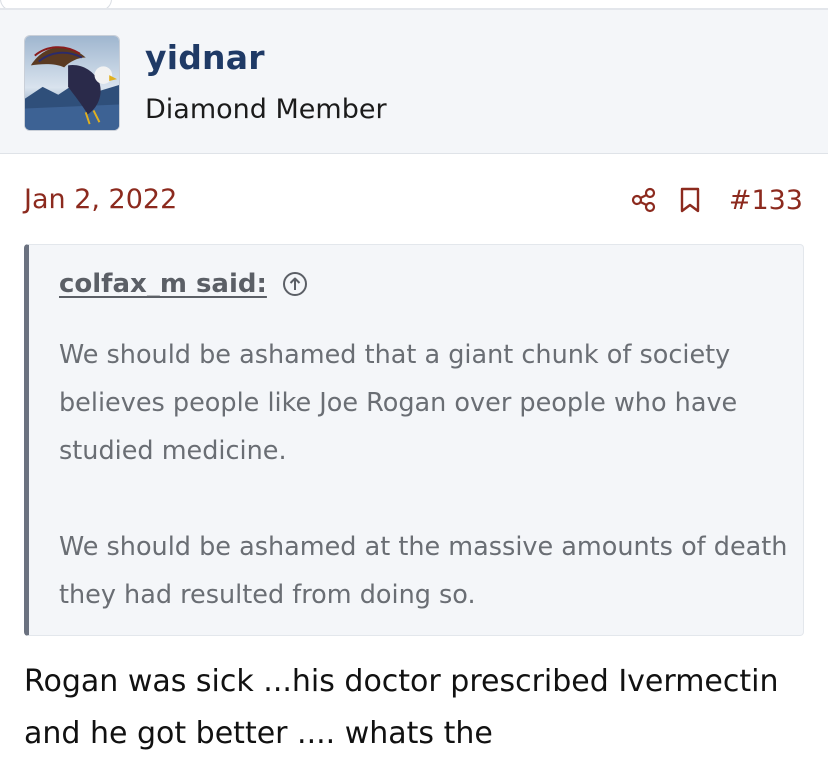  I want to click on quote-attribution: colfax_m said:, so click(184, 284).